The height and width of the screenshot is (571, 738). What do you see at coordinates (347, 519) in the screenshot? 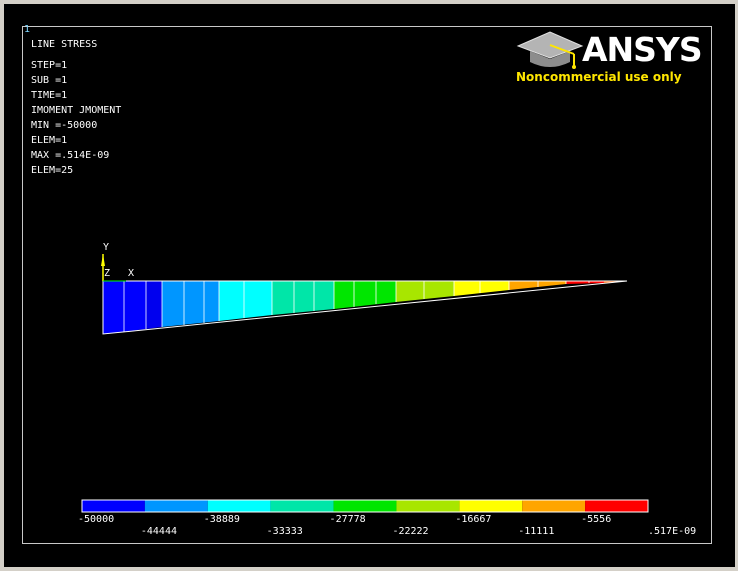
I see `colorbar-tick-label: -27778` at bounding box center [347, 519].